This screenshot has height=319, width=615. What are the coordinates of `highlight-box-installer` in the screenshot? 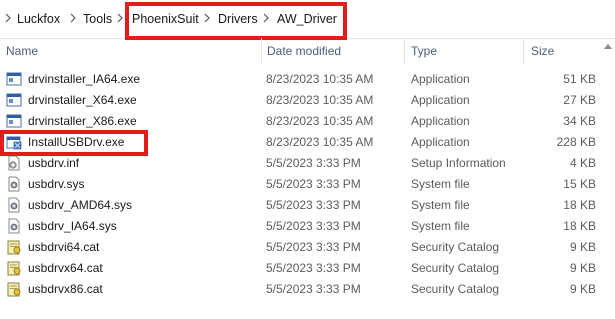 It's located at (74, 143).